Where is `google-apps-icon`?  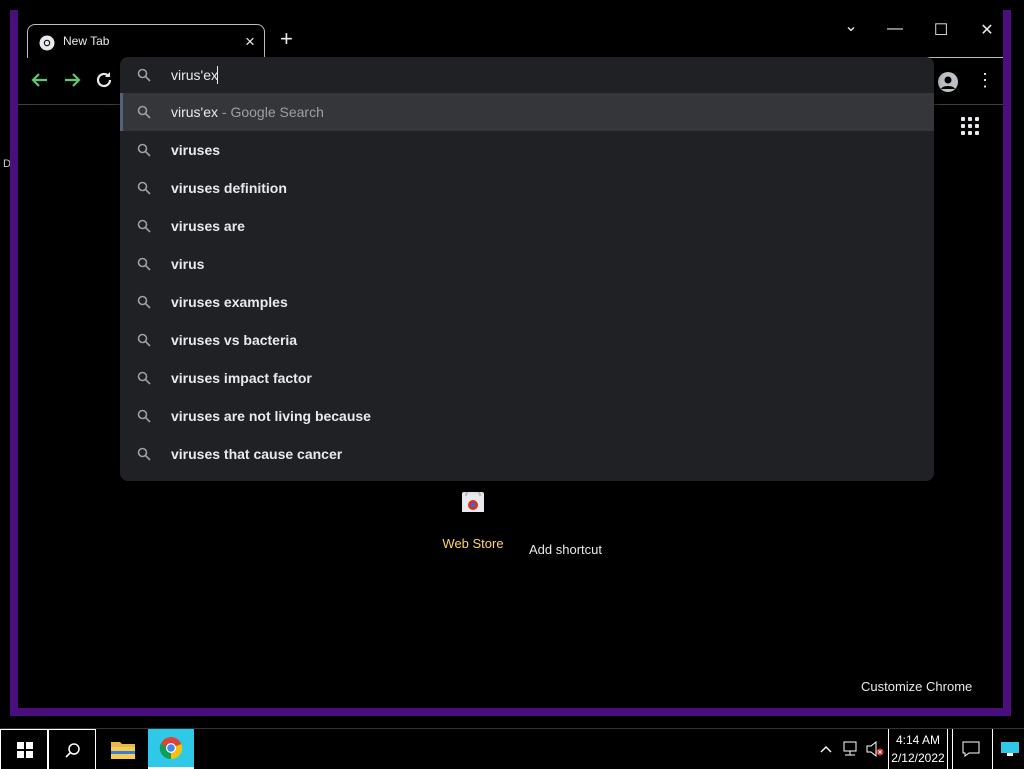
google-apps-icon is located at coordinates (970, 126).